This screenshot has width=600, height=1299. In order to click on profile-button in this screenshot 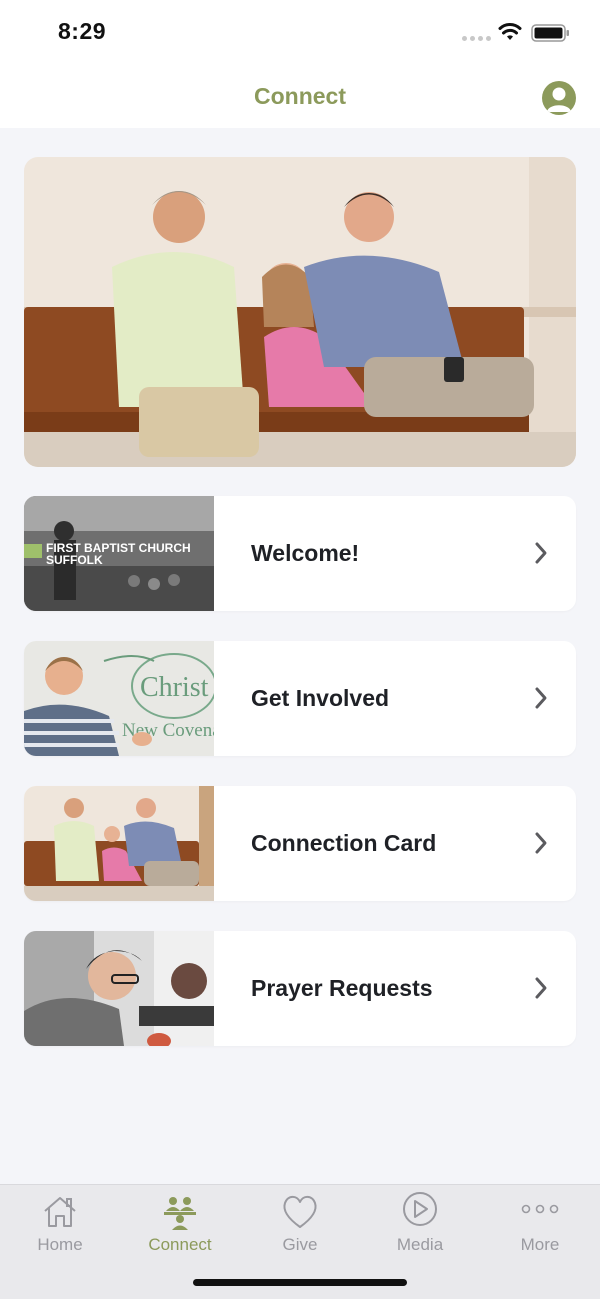, I will do `click(559, 98)`.